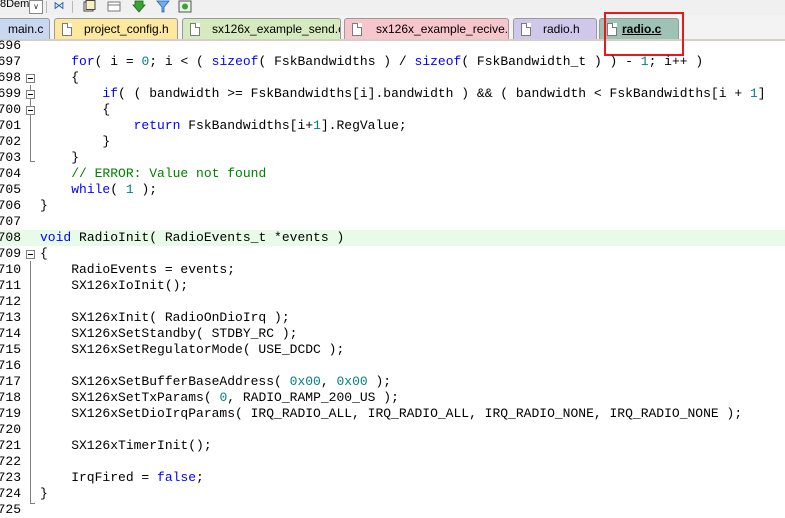 The height and width of the screenshot is (518, 785). What do you see at coordinates (10, 205) in the screenshot?
I see `line-number: 706` at bounding box center [10, 205].